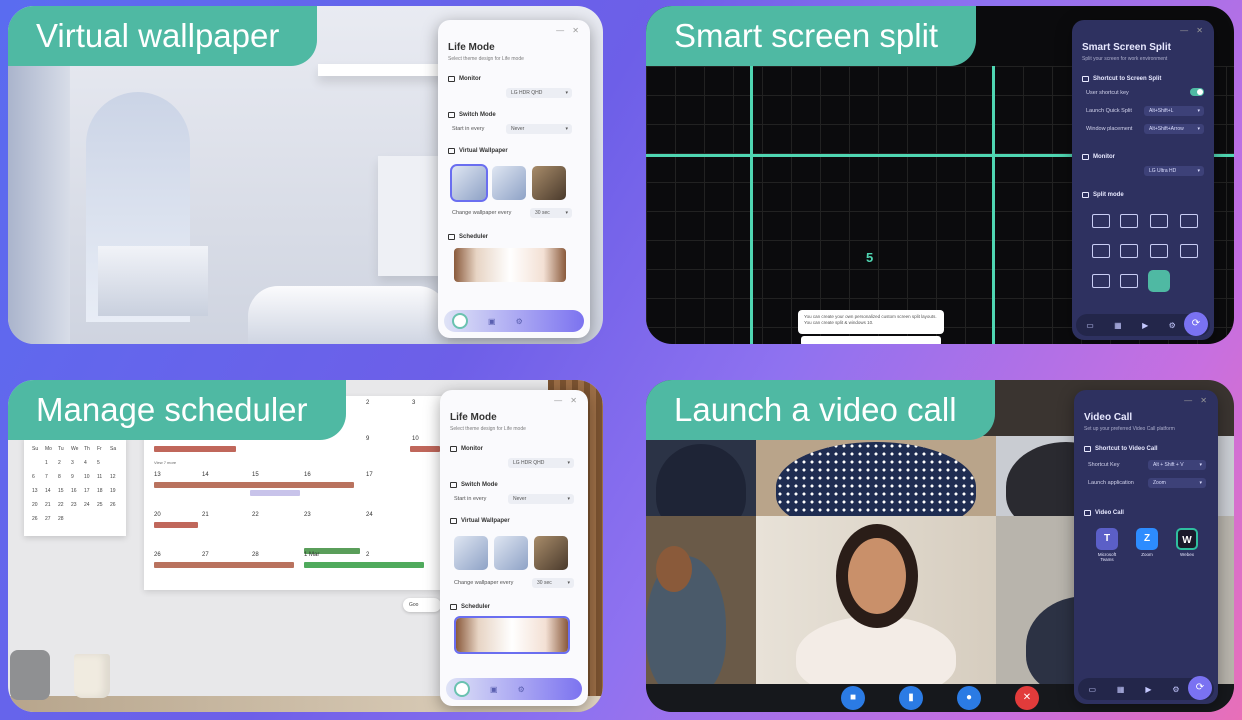 The image size is (1242, 720). I want to click on date-cell: 27, so click(205, 555).